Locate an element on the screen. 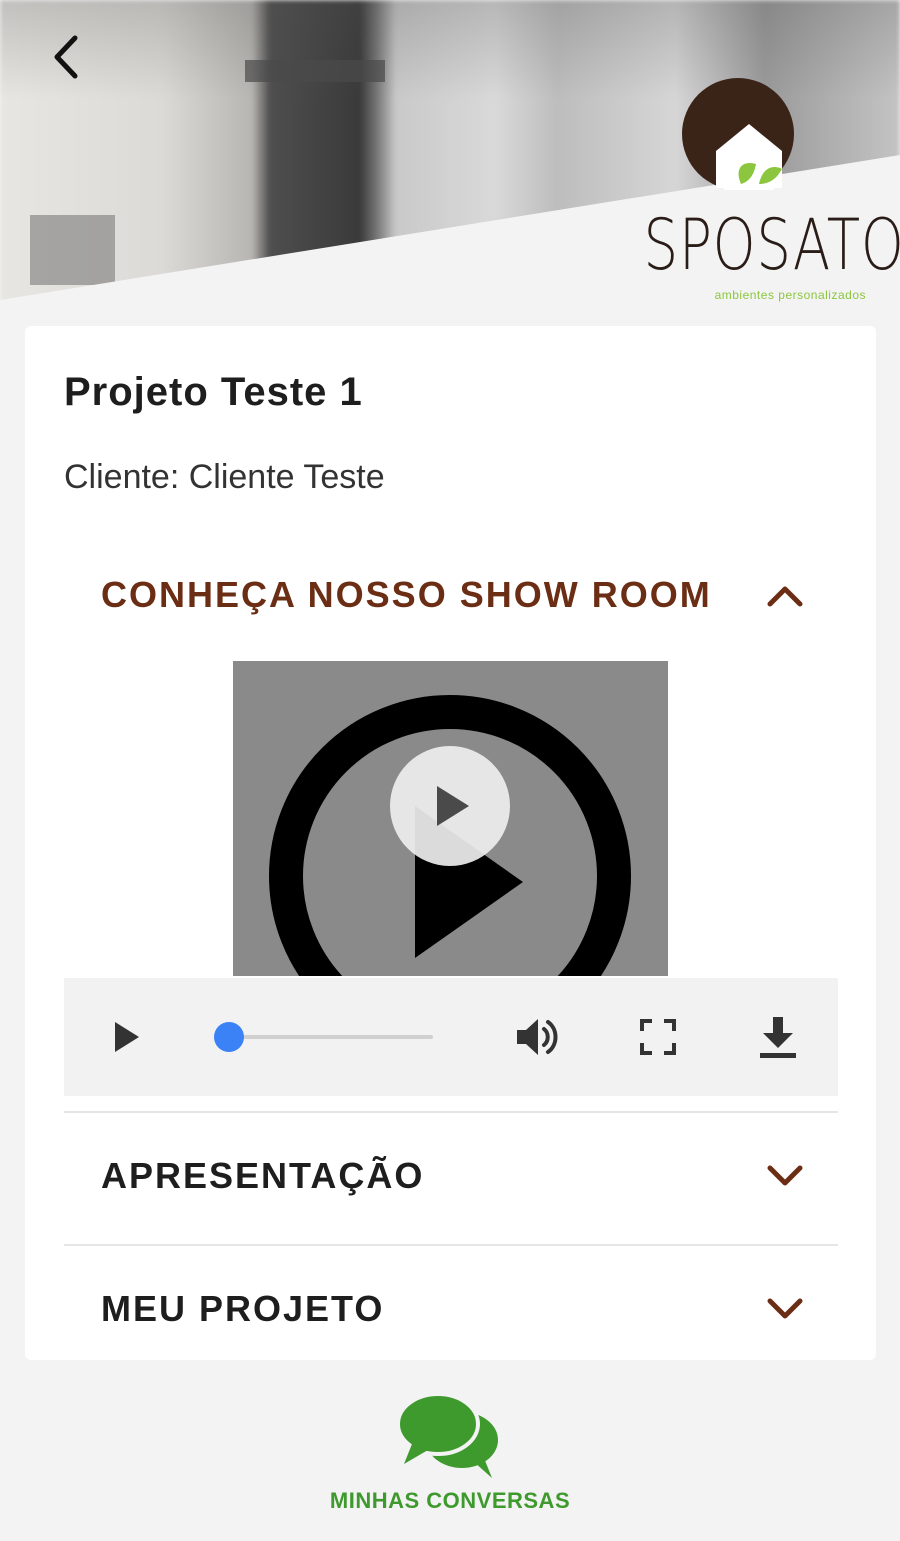  client-name: Cliente: Cliente Teste is located at coordinates (224, 477).